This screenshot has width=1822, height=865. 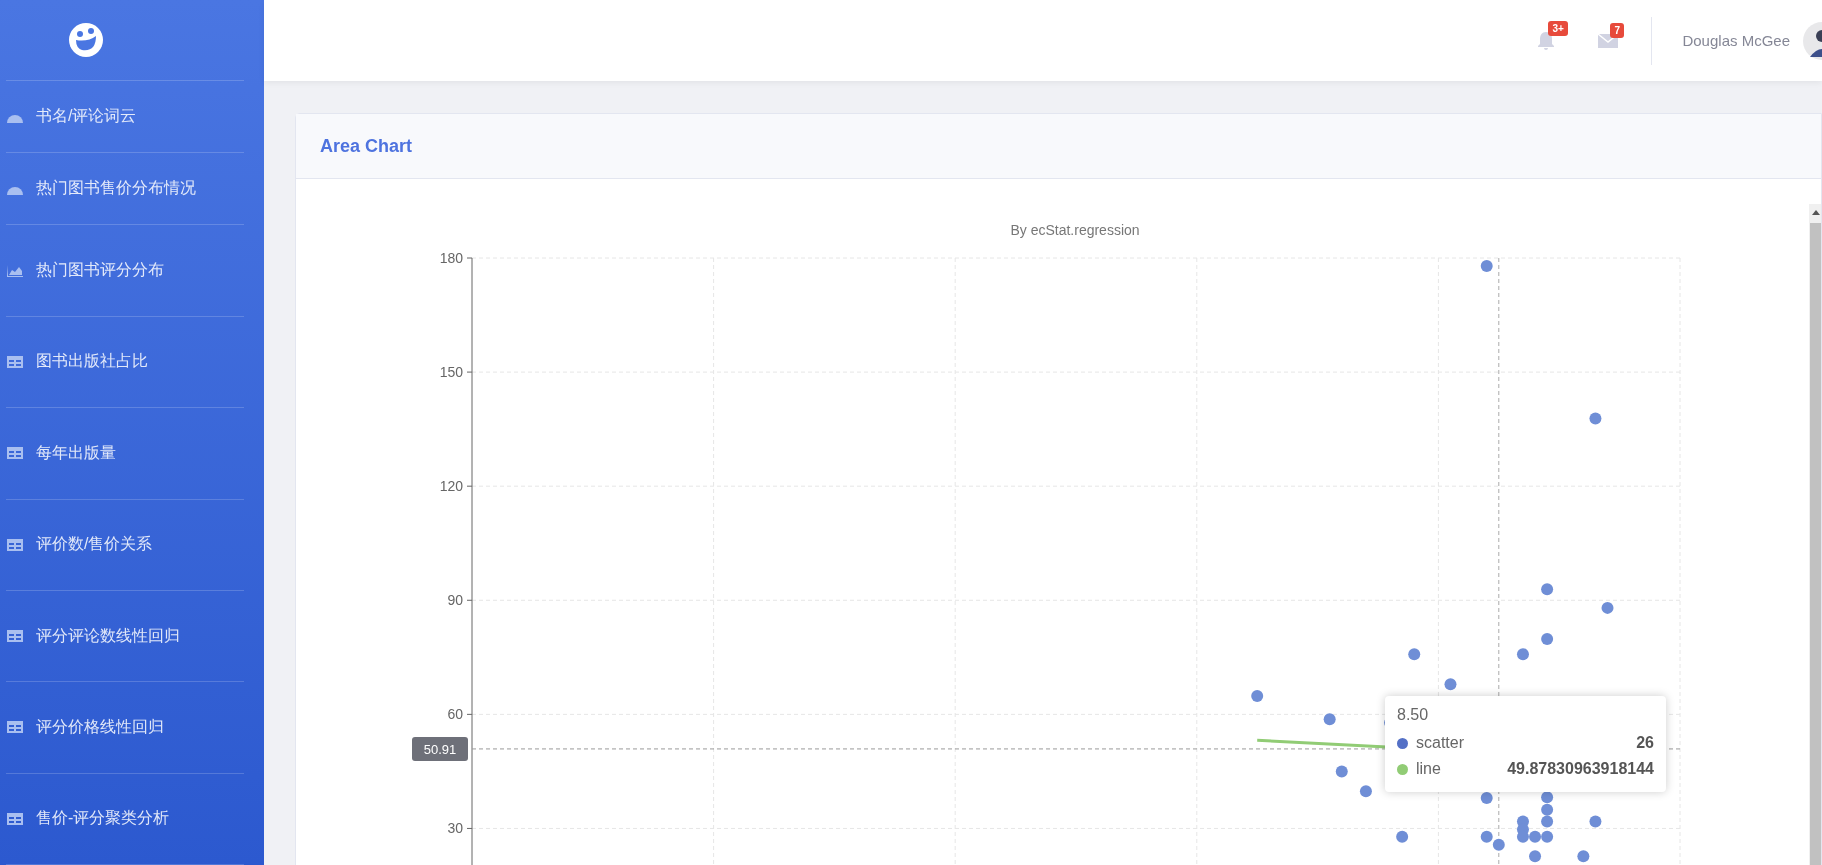 I want to click on sidebar-item: 评价数/售价关系, so click(x=125, y=545).